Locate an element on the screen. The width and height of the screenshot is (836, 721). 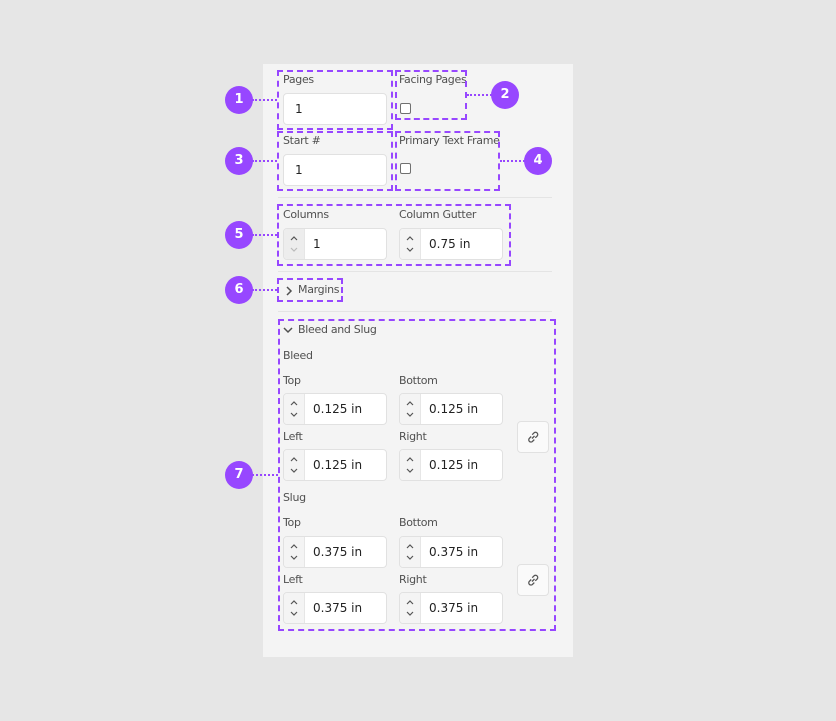
annotation-badge-4: 4 is located at coordinates (538, 161).